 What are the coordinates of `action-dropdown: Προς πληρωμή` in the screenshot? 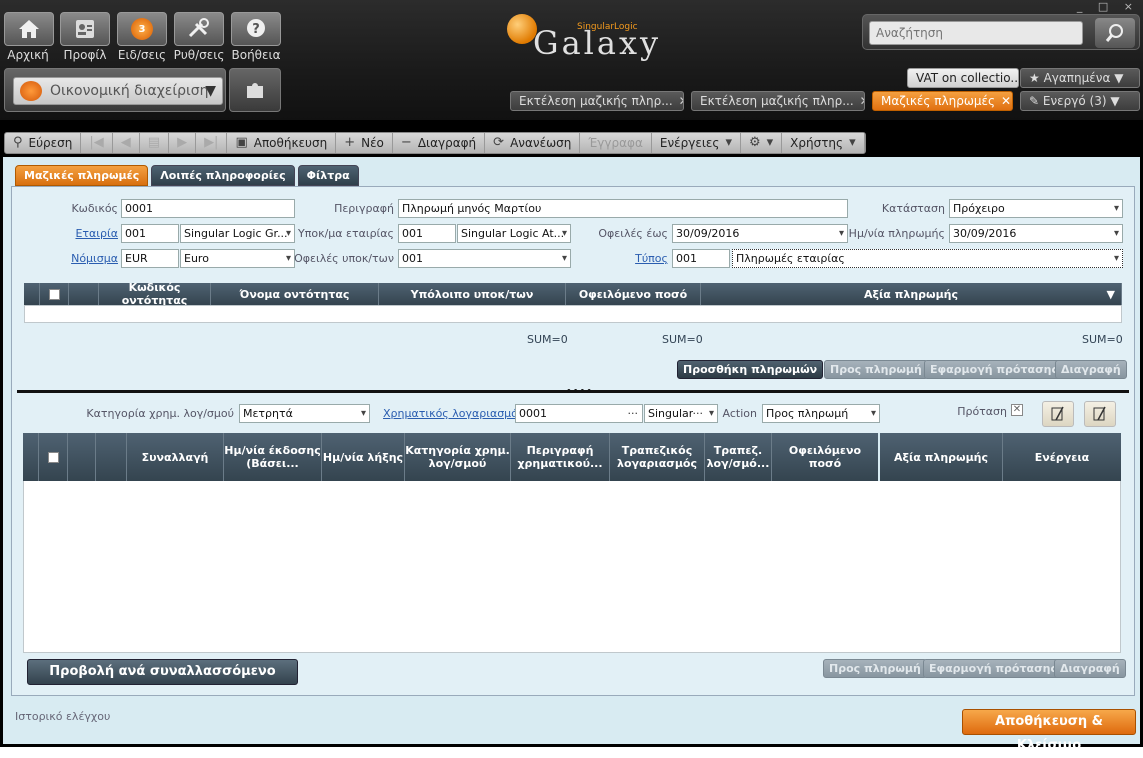 It's located at (821, 413).